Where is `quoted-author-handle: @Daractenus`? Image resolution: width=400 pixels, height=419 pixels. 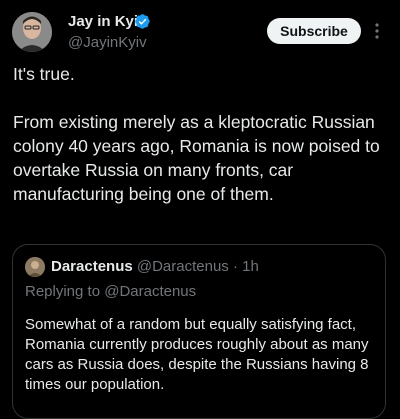 quoted-author-handle: @Daractenus is located at coordinates (183, 266).